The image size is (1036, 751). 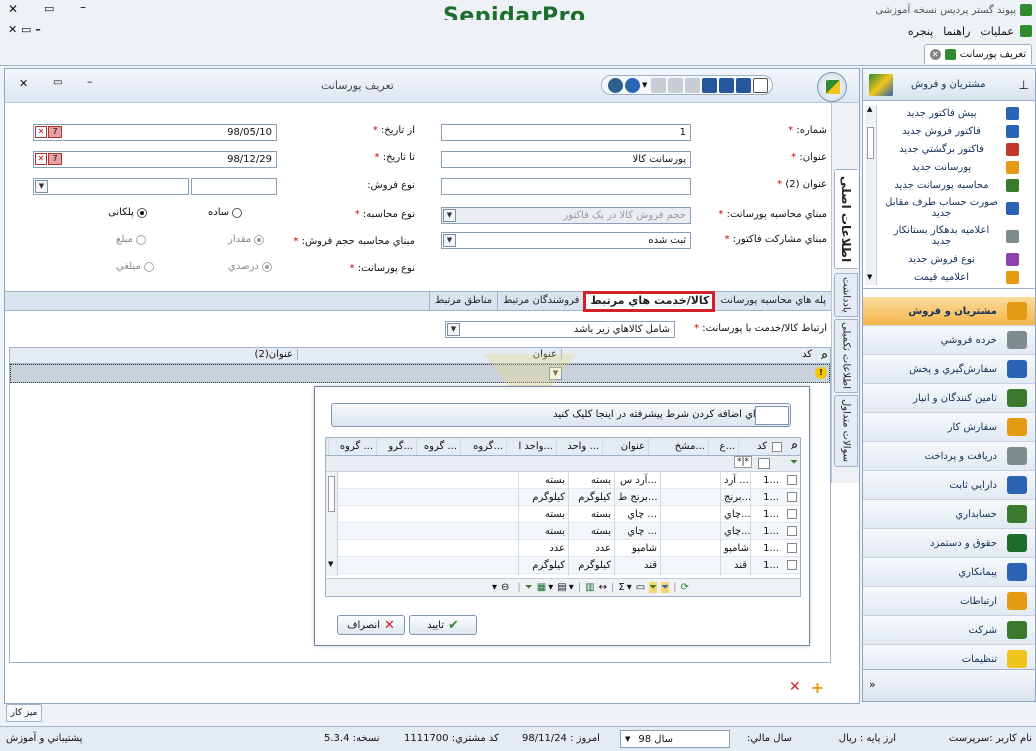 What do you see at coordinates (949, 427) in the screenshot?
I see `nav-module-item: سفارش کار` at bounding box center [949, 427].